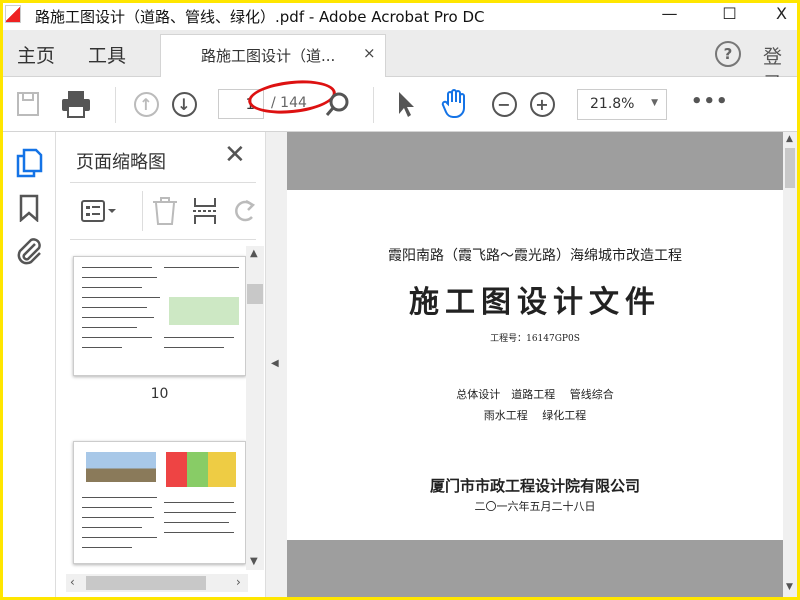 This screenshot has width=800, height=600. What do you see at coordinates (535, 415) in the screenshot?
I see `contents-line-2: 雨水工程 绿化工程` at bounding box center [535, 415].